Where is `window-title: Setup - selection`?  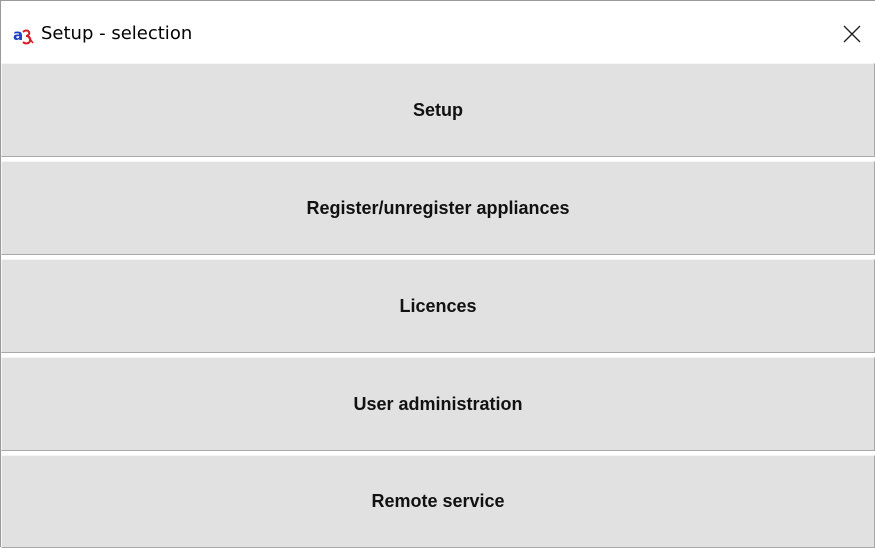 window-title: Setup - selection is located at coordinates (117, 33).